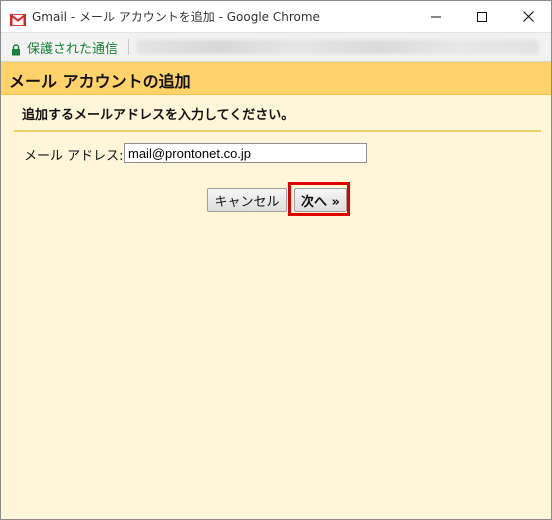 The height and width of the screenshot is (520, 552). What do you see at coordinates (247, 200) in the screenshot?
I see `cancel-button: キャンセル` at bounding box center [247, 200].